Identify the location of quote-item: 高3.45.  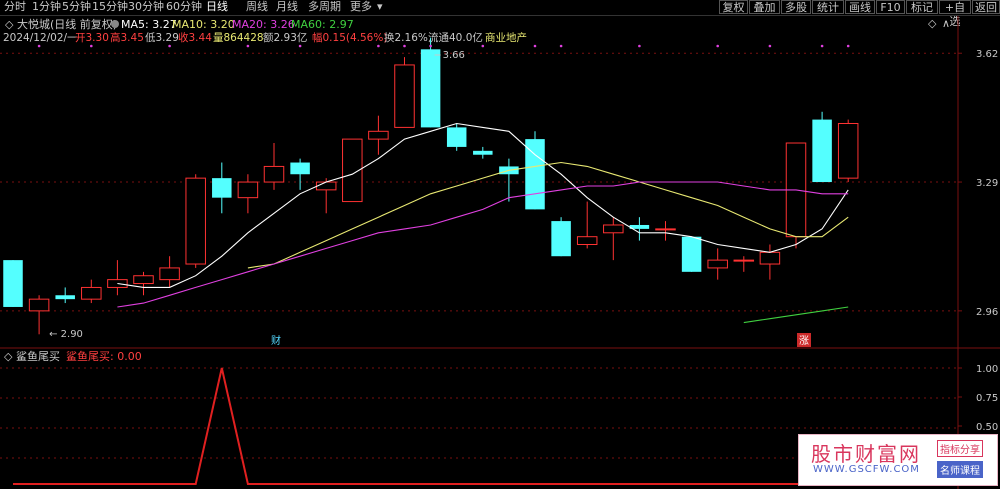
(127, 37).